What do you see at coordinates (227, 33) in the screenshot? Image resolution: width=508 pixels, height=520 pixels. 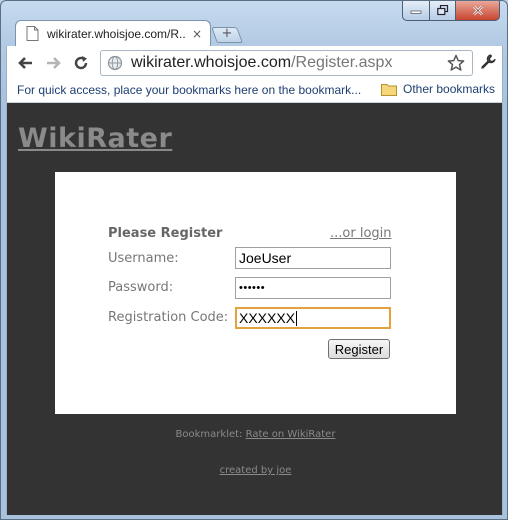 I see `plus-icon: +` at bounding box center [227, 33].